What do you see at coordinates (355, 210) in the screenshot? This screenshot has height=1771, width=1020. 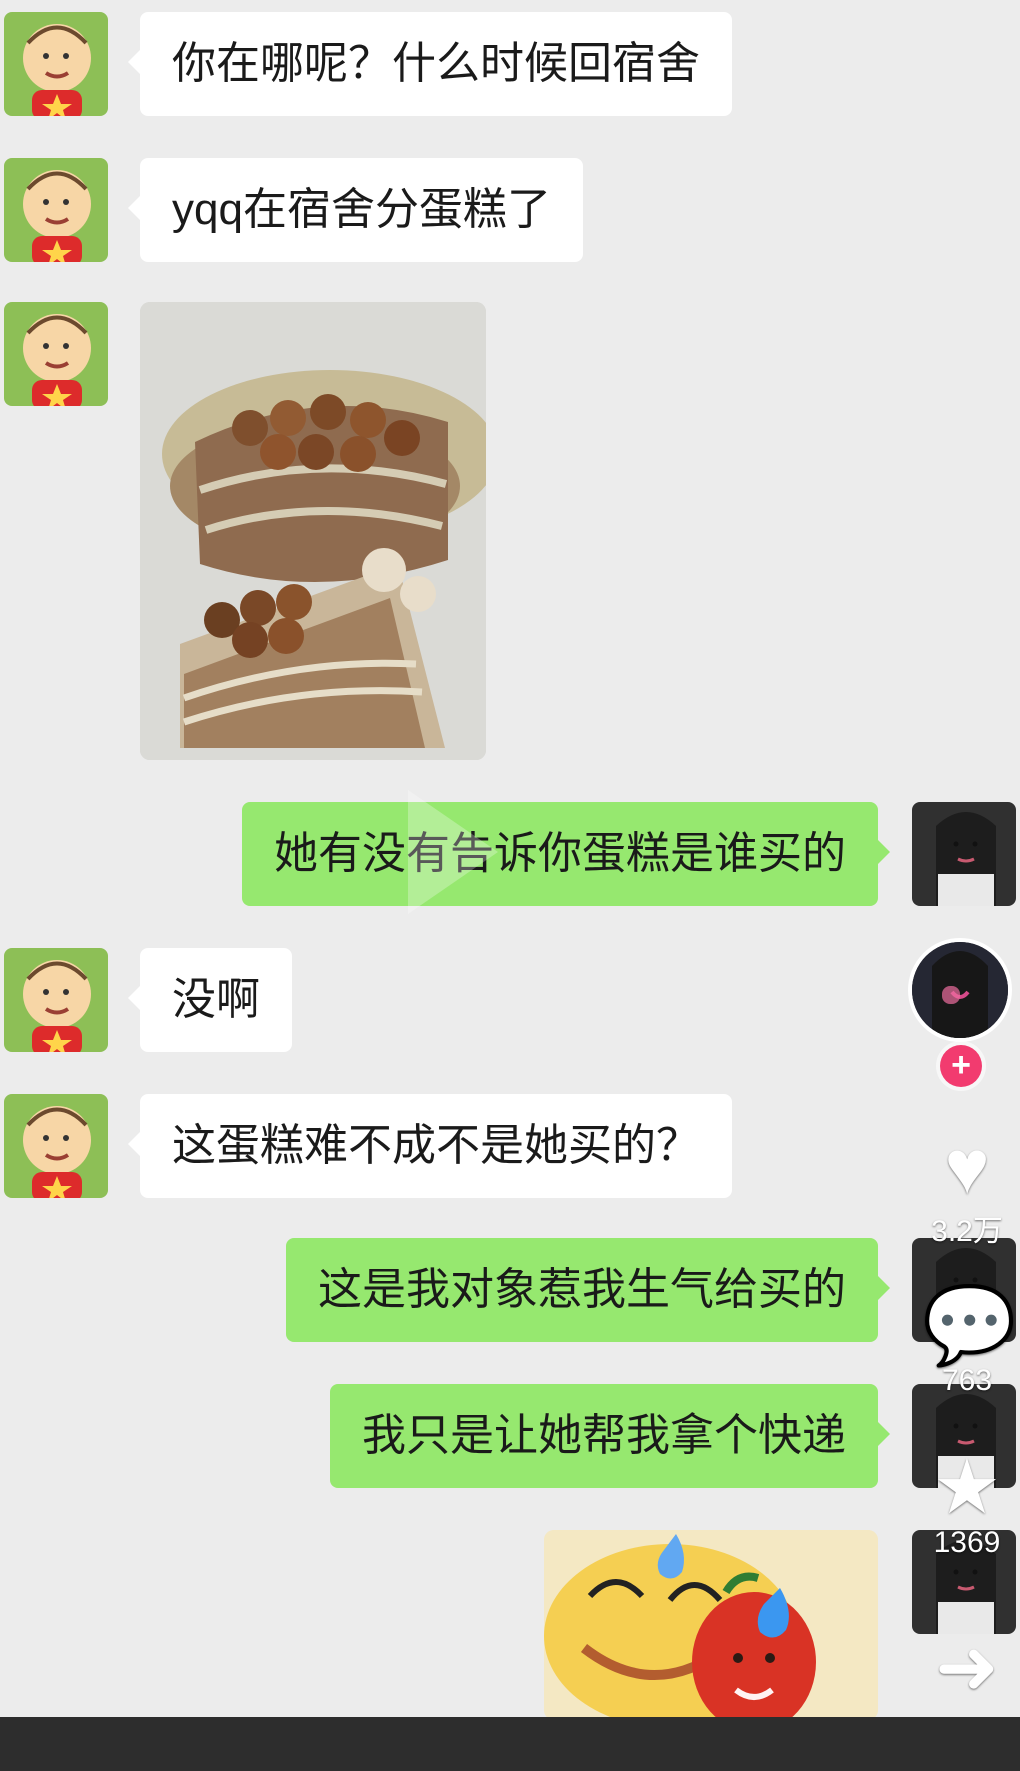 I see `message-bubble: yqq在宿舍分蛋糕了` at bounding box center [355, 210].